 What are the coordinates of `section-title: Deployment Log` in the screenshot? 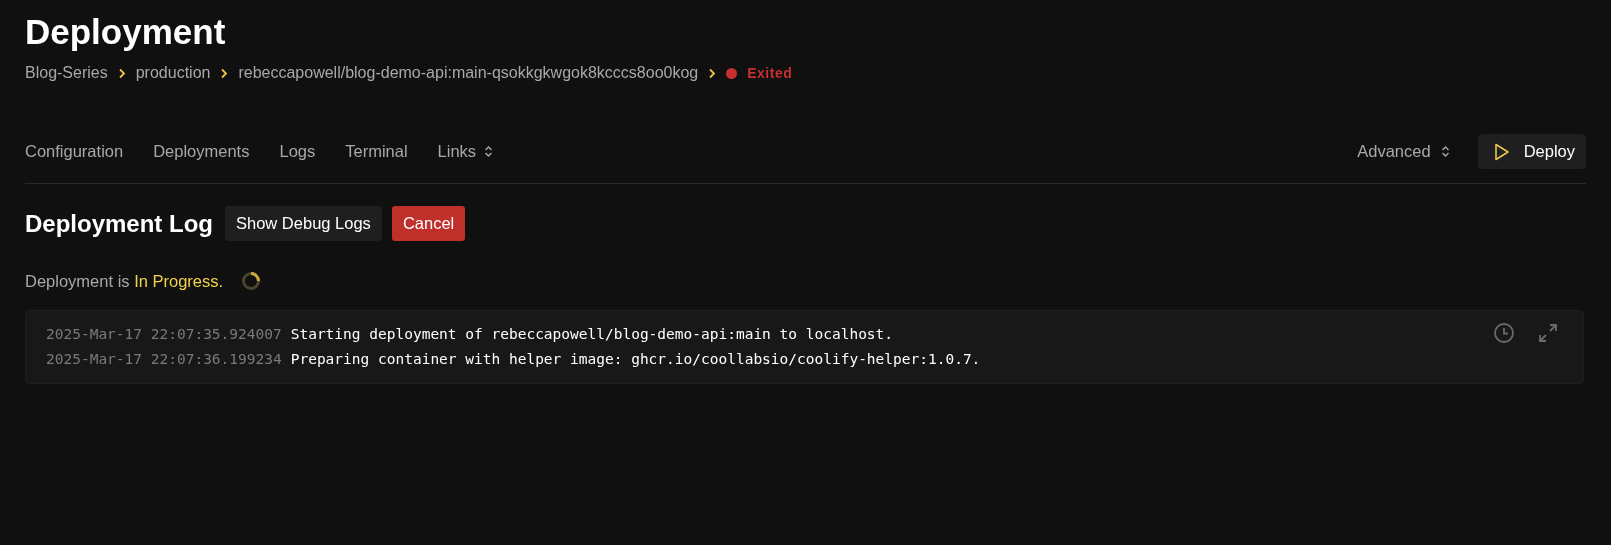 It's located at (119, 223).